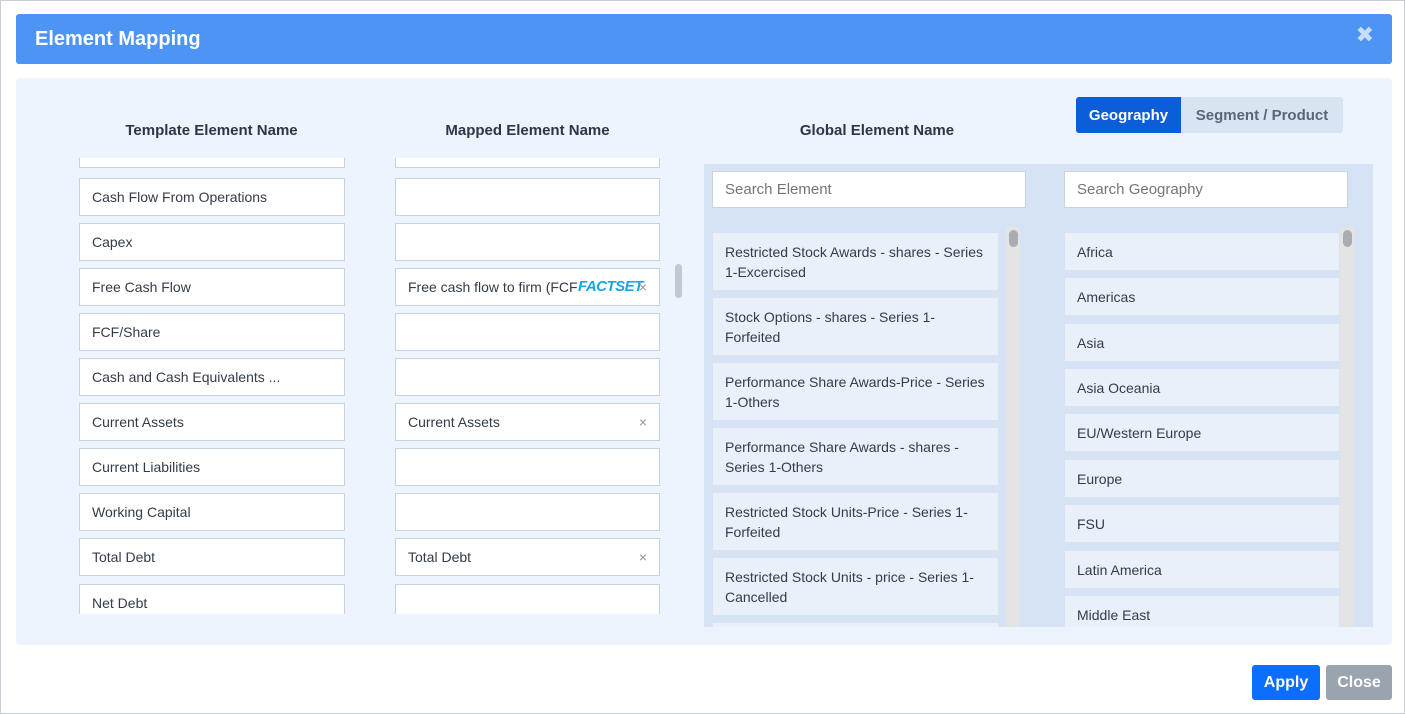  I want to click on list-item: Asia, so click(1202, 342).